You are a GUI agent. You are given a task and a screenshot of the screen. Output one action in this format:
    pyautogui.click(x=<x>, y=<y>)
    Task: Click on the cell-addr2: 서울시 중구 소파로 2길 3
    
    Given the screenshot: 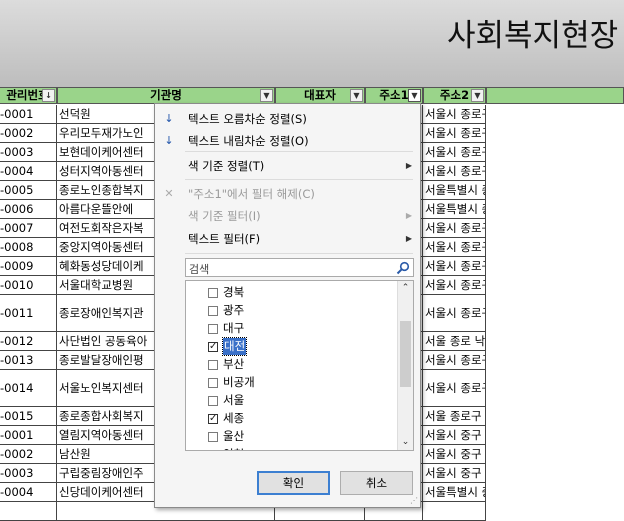 What is the action you would take?
    pyautogui.click(x=454, y=454)
    